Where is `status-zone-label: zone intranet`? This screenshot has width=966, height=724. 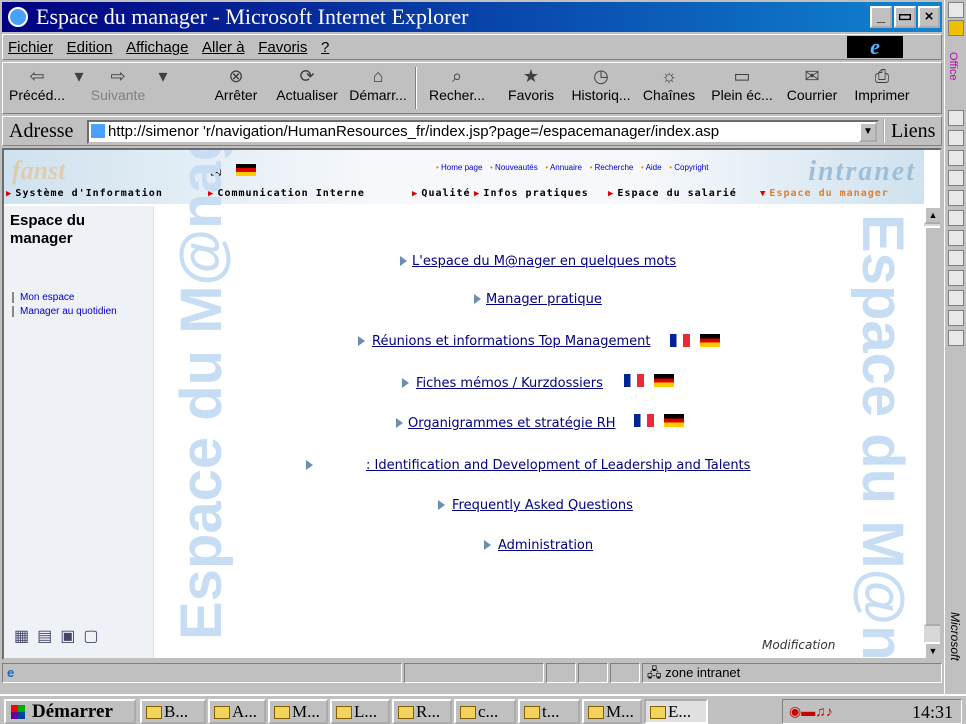
status-zone-label: zone intranet is located at coordinates (703, 672).